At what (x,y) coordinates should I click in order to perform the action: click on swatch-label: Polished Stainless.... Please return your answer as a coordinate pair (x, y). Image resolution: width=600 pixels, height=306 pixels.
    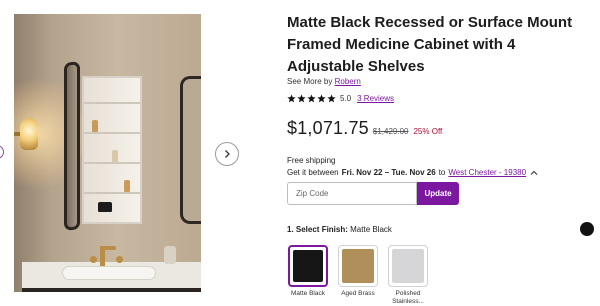
    Looking at the image, I should click on (408, 297).